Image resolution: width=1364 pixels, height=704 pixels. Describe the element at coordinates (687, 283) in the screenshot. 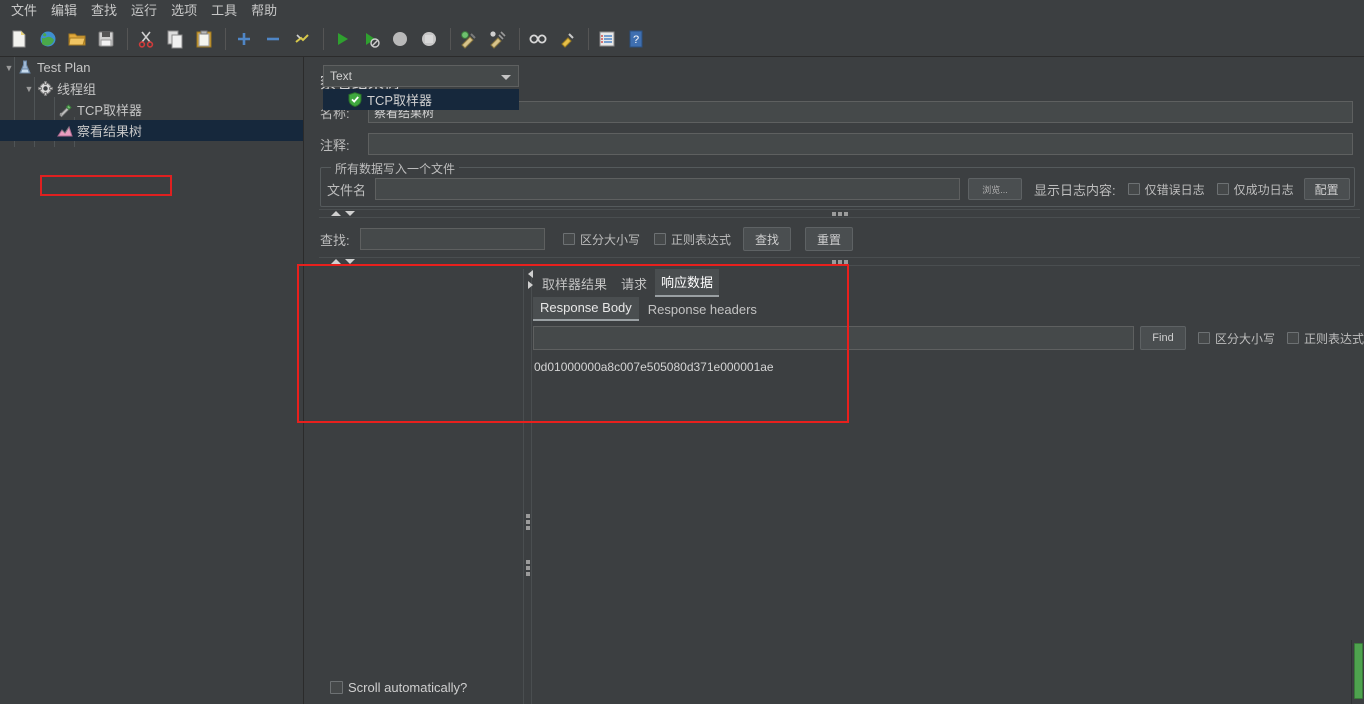

I see `tab-response-data: 响应数据` at that location.